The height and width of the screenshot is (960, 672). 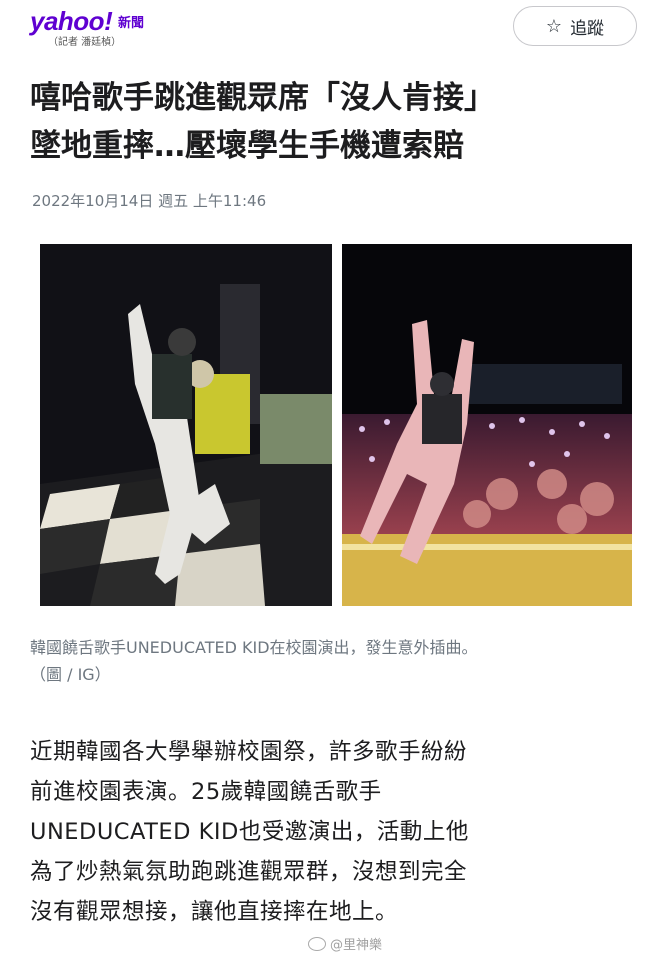 I want to click on star-outline-icon: ☆, so click(x=554, y=26).